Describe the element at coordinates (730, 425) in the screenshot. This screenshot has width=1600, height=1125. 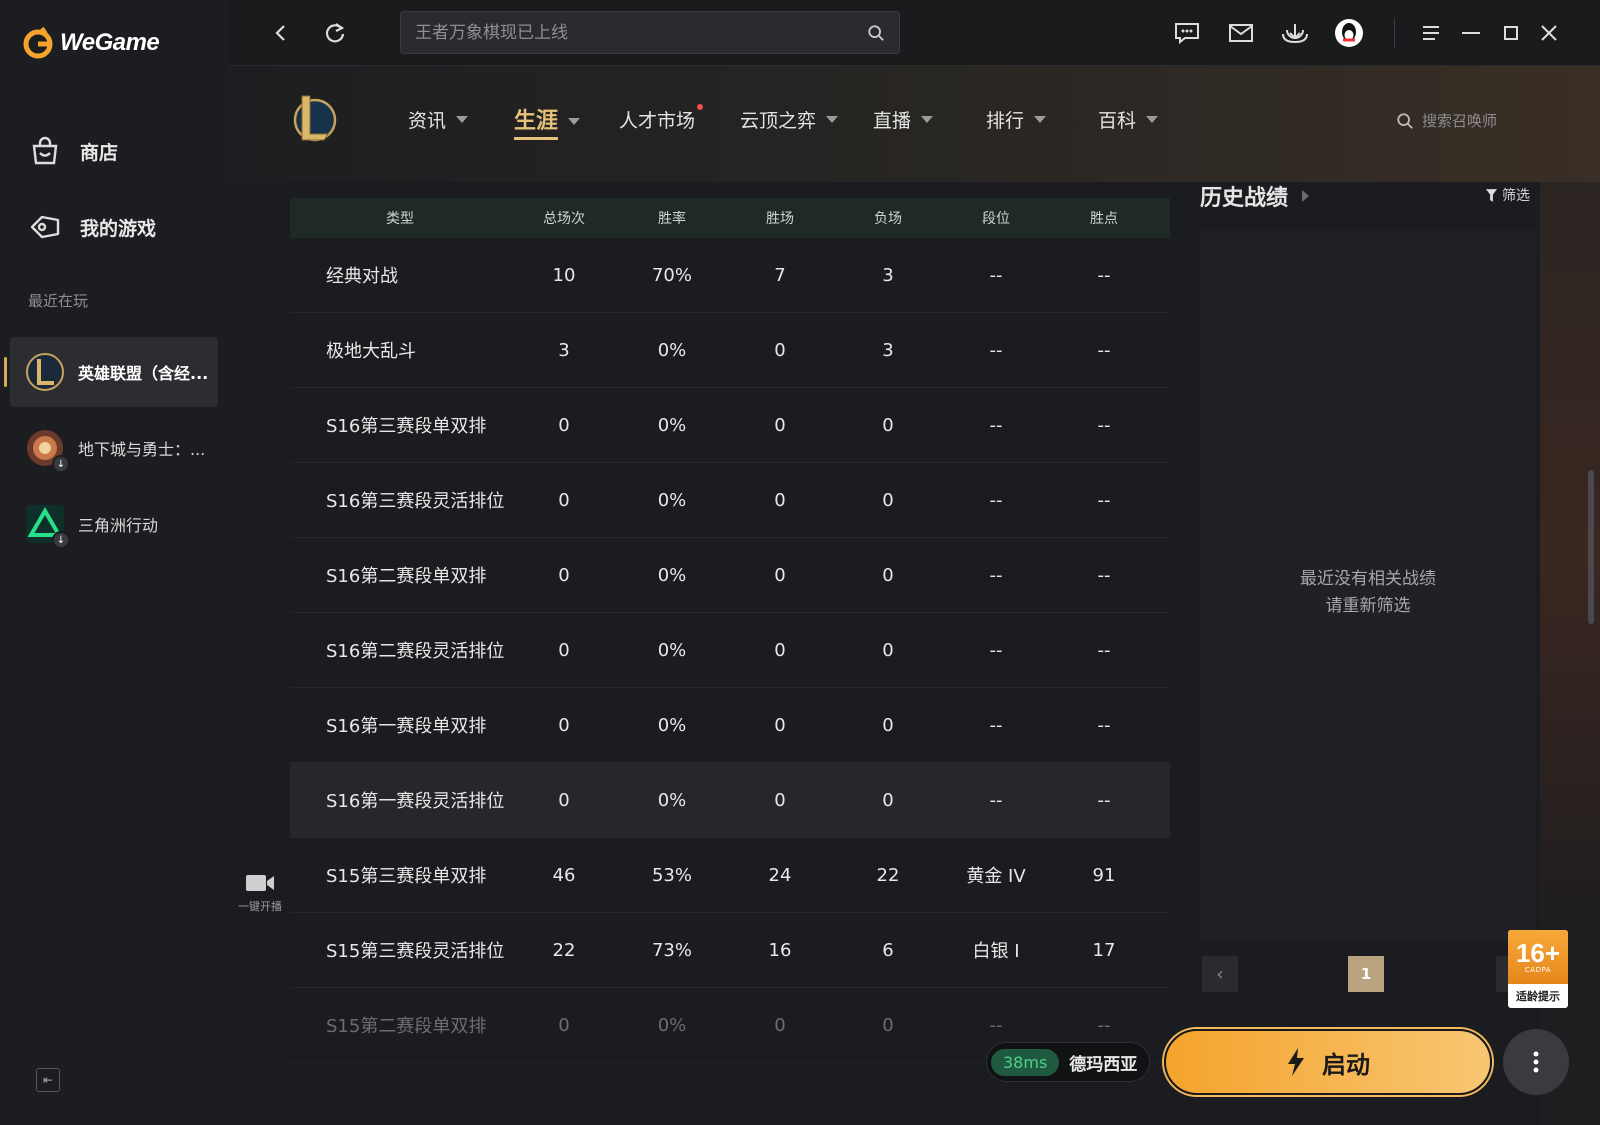
I see `table-row: S16第三赛段单双排 0 0% 0 0 -- --` at that location.